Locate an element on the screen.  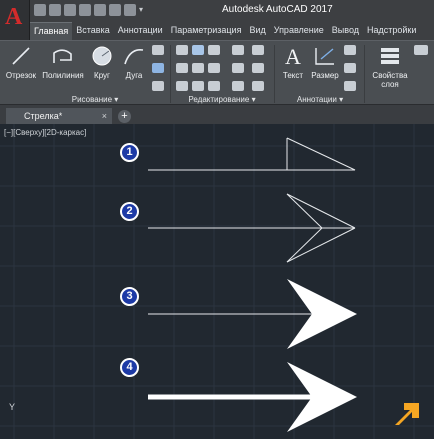
save-icon is located at coordinates (70, 10).